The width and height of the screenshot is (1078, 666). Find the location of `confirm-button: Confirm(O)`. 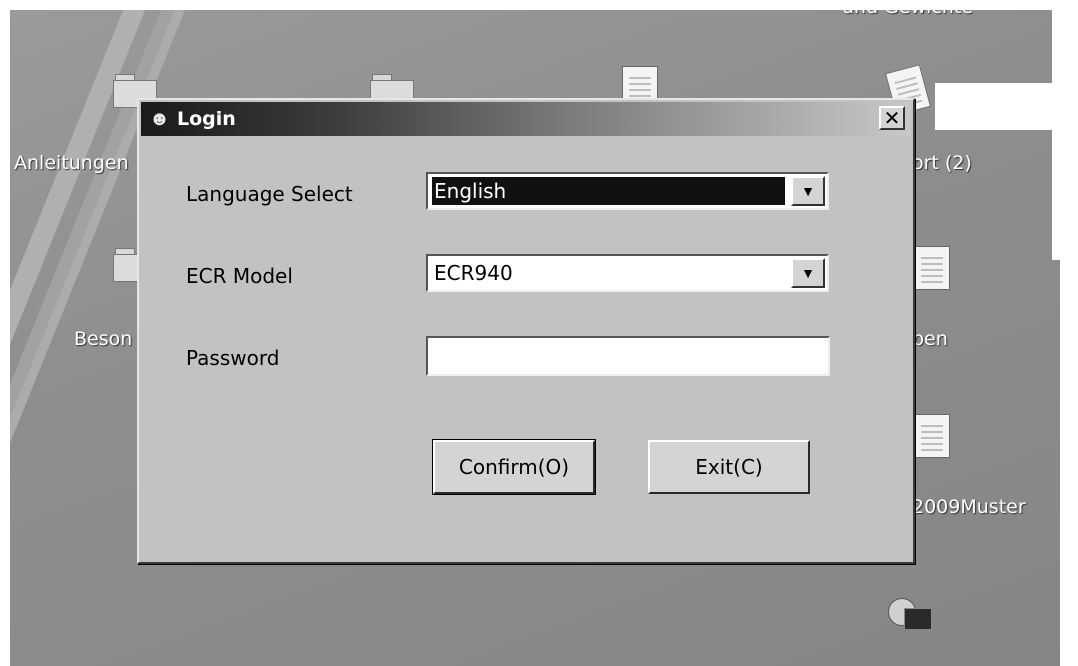

confirm-button: Confirm(O) is located at coordinates (514, 467).